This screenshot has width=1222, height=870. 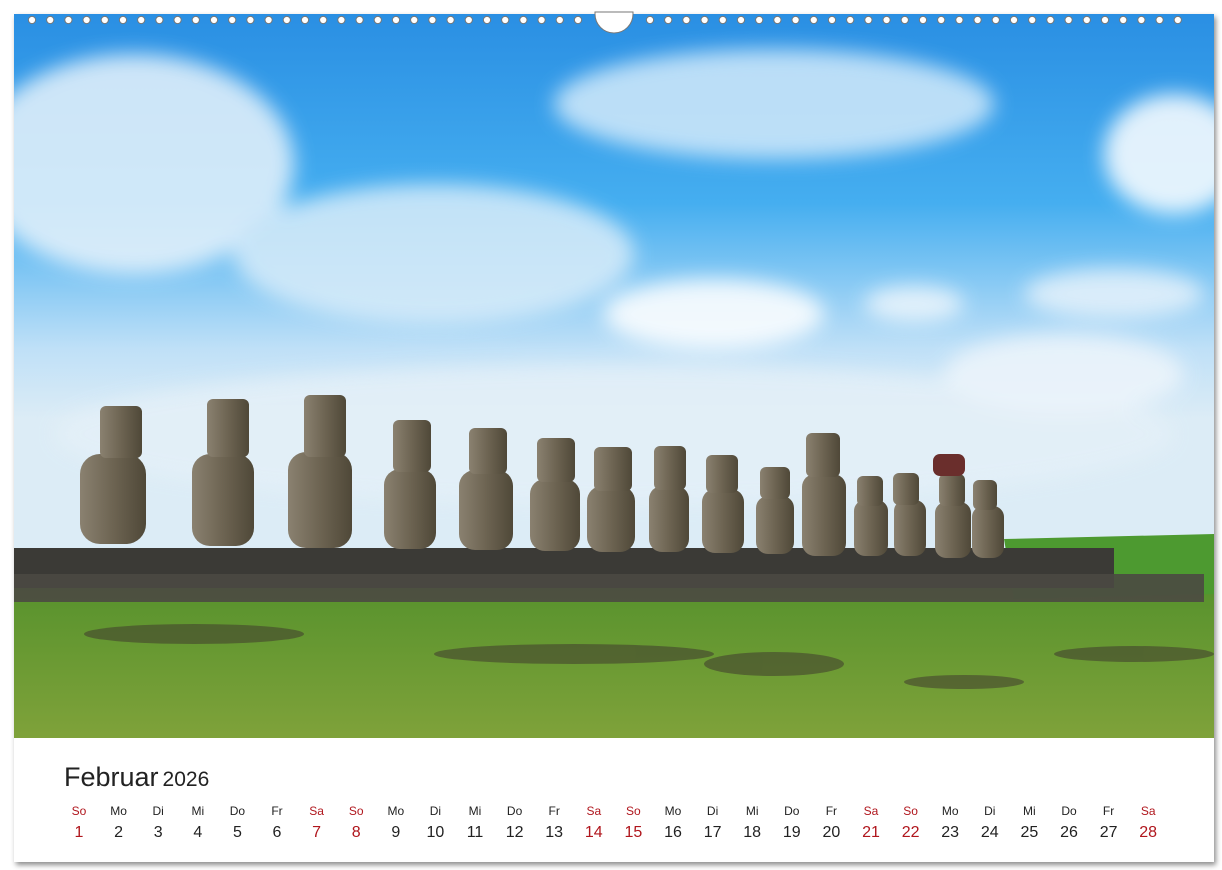 I want to click on day-number: 12, so click(x=514, y=832).